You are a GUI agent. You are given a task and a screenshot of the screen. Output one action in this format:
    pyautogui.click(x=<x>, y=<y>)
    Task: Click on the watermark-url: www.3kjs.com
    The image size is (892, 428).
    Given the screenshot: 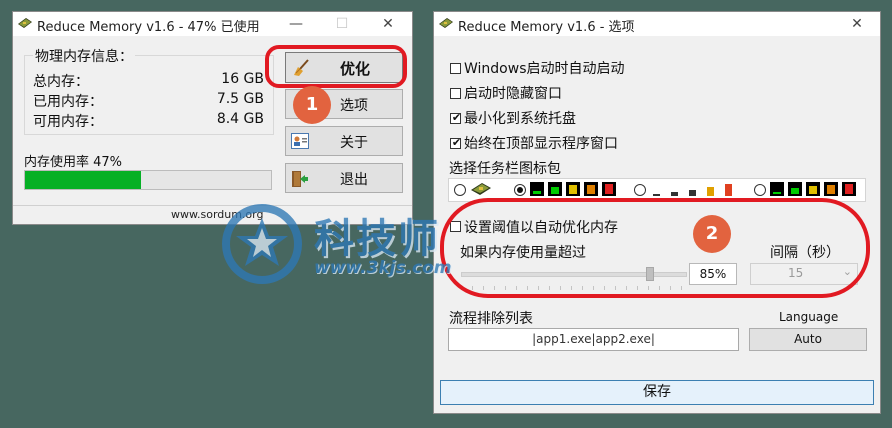 What is the action you would take?
    pyautogui.click(x=383, y=268)
    